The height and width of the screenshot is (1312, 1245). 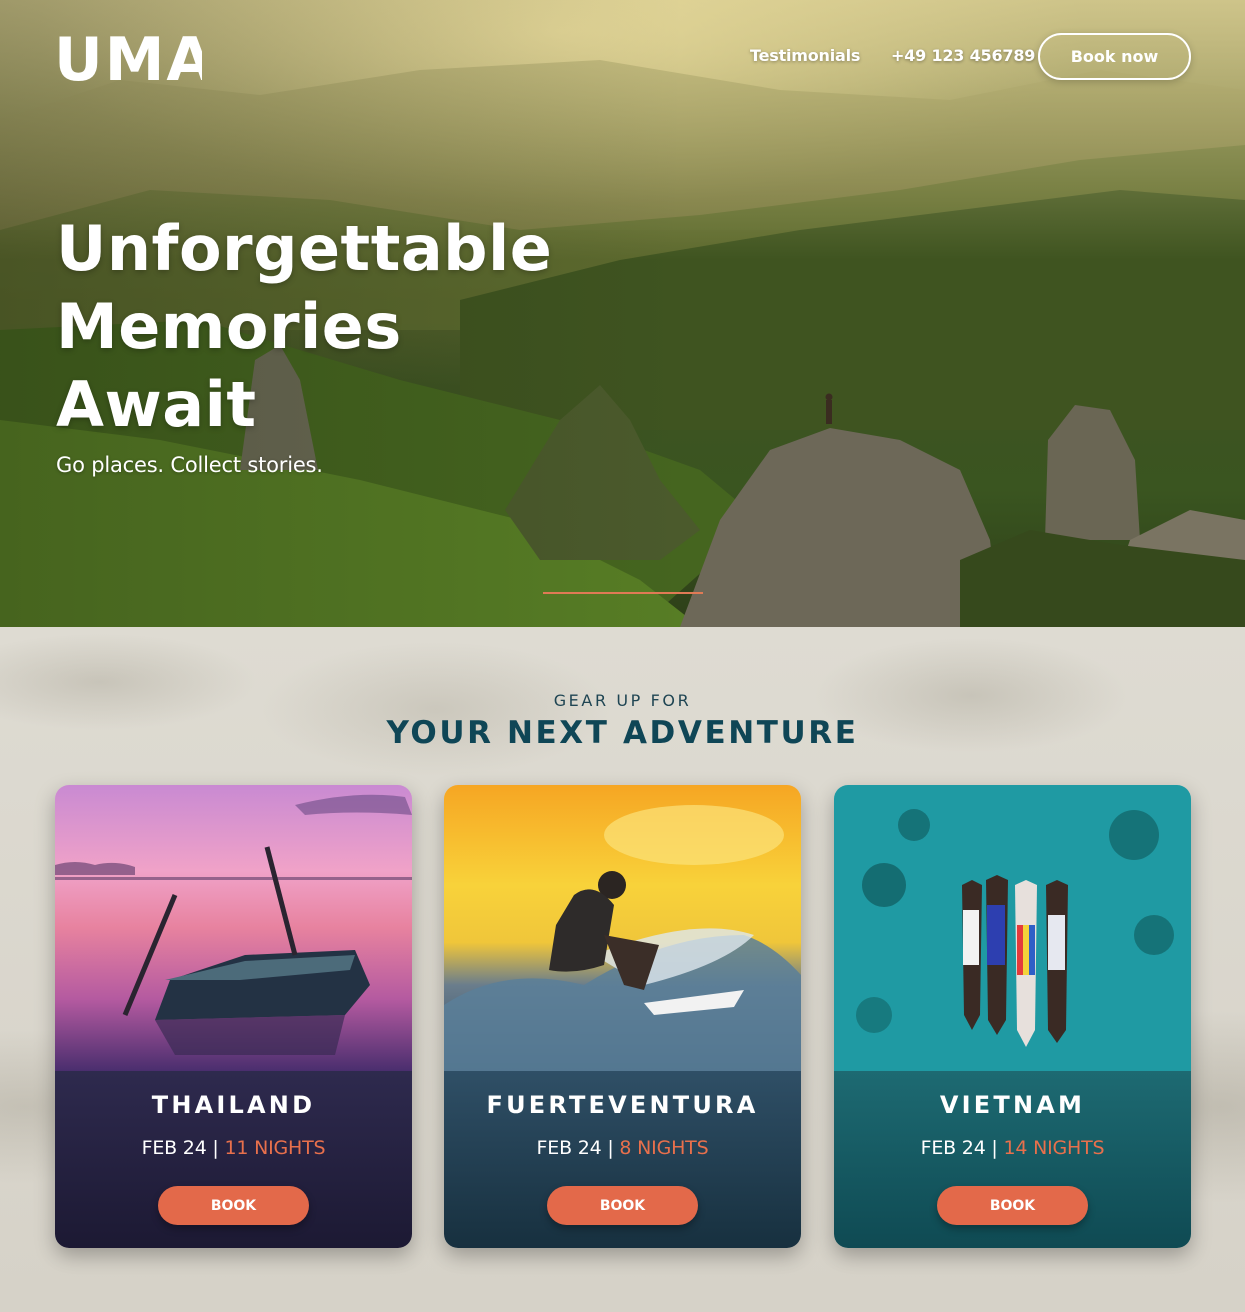 I want to click on trip-meta: FEB 24 | 8 NIGHTS, so click(x=622, y=1148).